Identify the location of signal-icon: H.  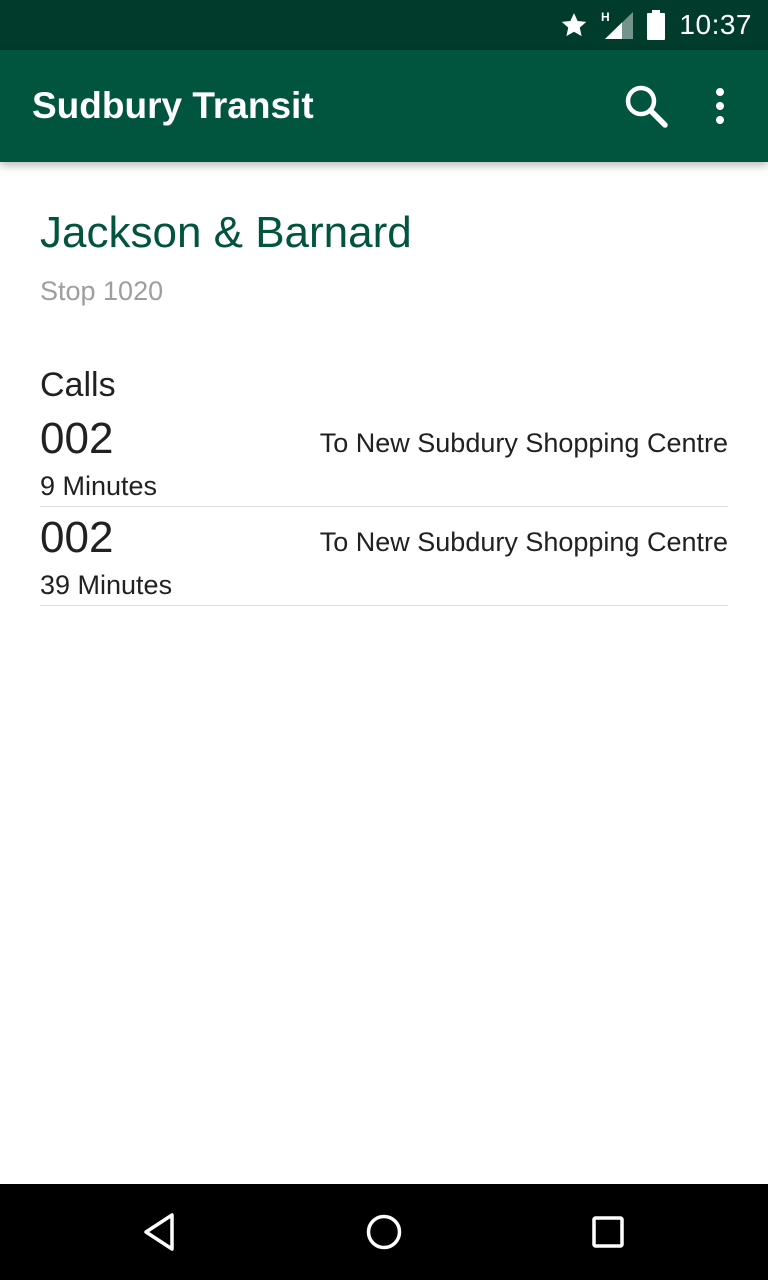
(618, 25).